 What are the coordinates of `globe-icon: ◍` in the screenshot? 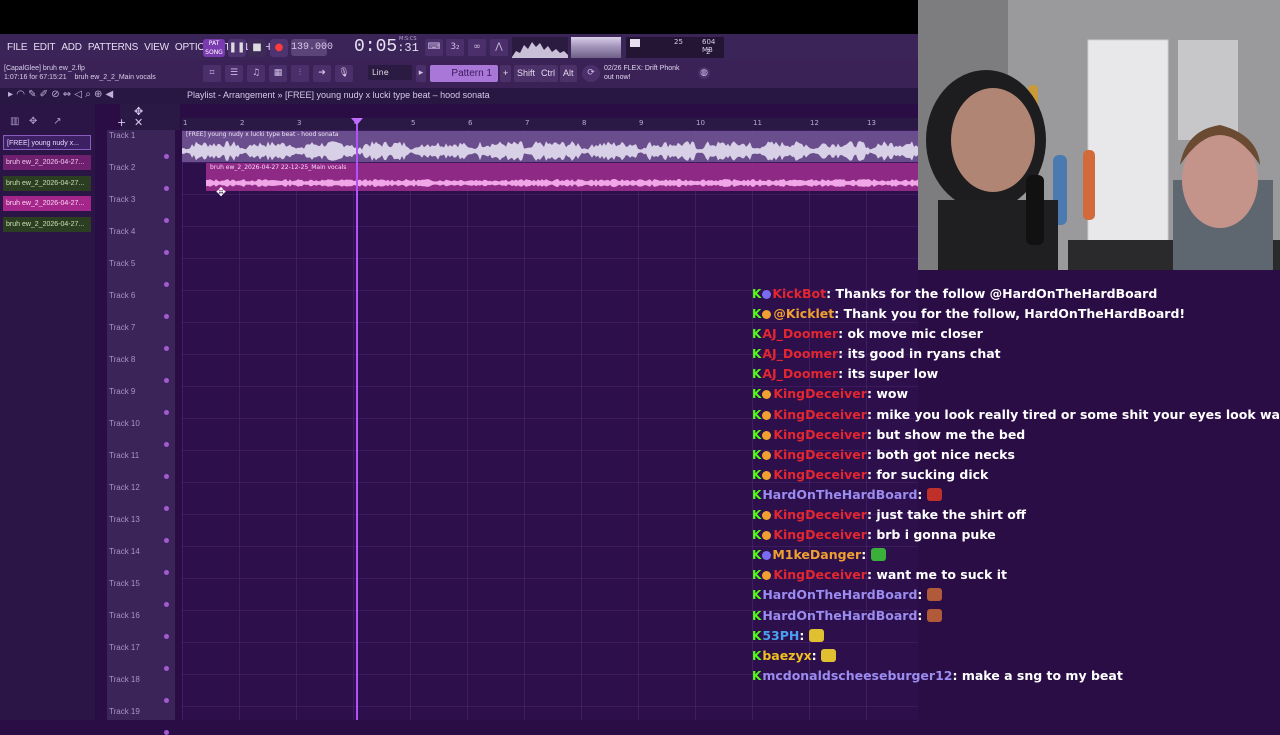 It's located at (704, 73).